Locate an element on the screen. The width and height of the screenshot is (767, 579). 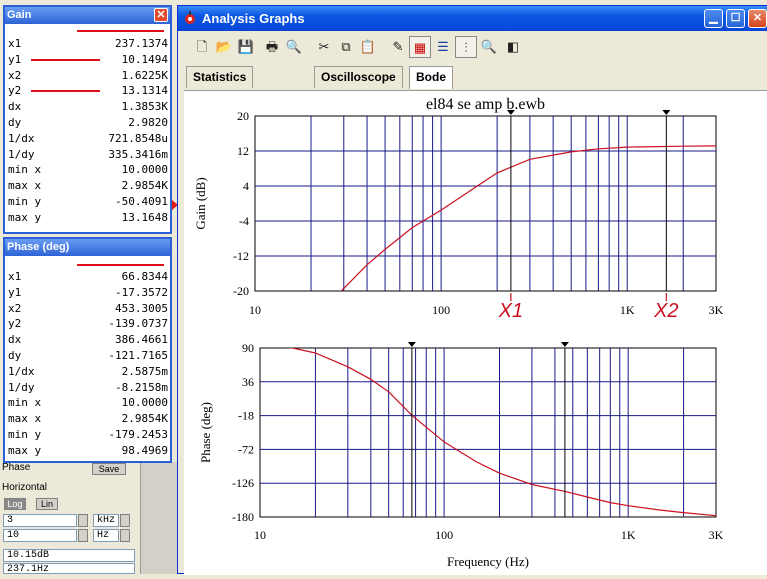
y-tick-label: -126 is located at coordinates (243, 483).